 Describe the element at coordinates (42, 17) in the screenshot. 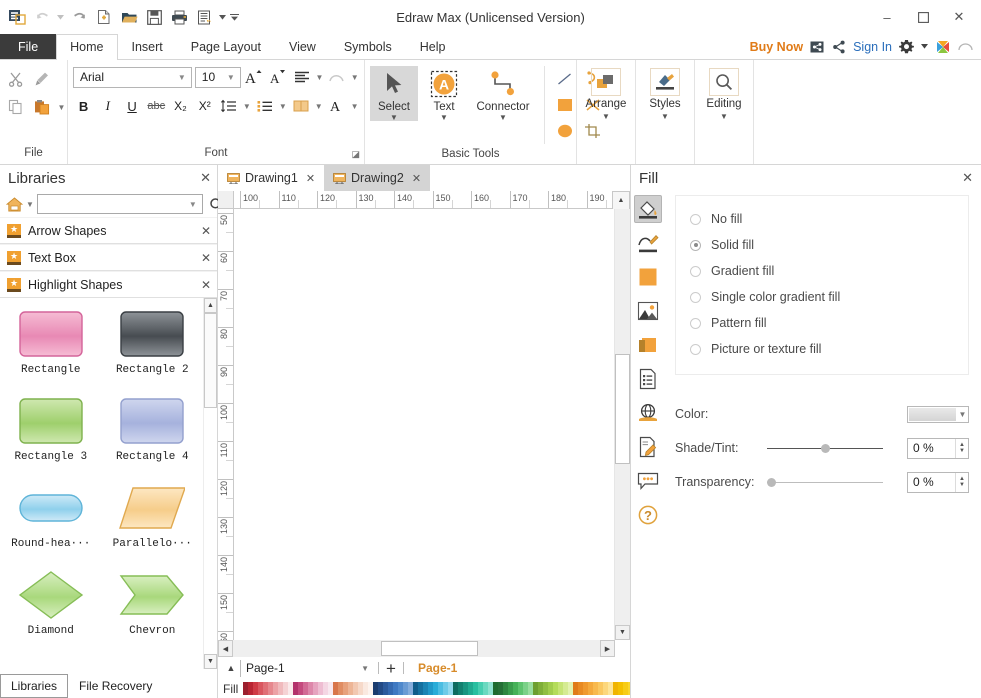

I see `undo-icon` at that location.